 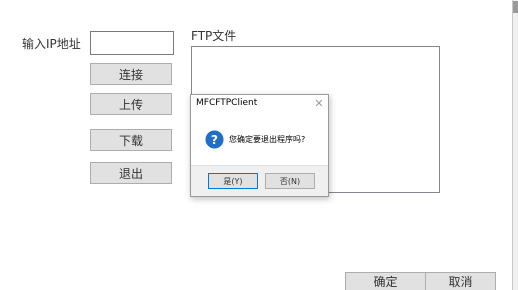 I want to click on yes-button: 是(Y), so click(x=233, y=181).